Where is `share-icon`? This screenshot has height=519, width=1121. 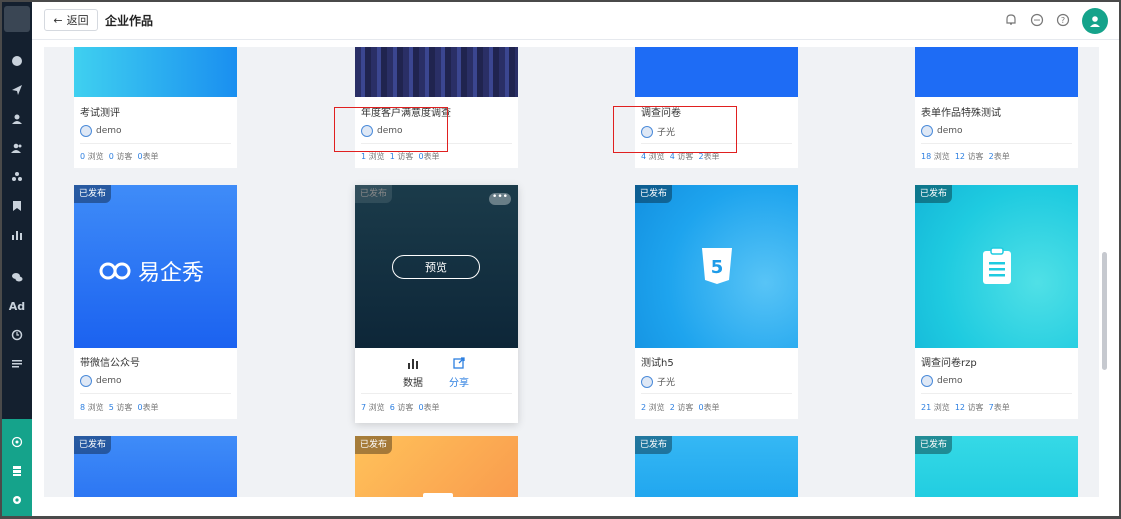 share-icon is located at coordinates (459, 363).